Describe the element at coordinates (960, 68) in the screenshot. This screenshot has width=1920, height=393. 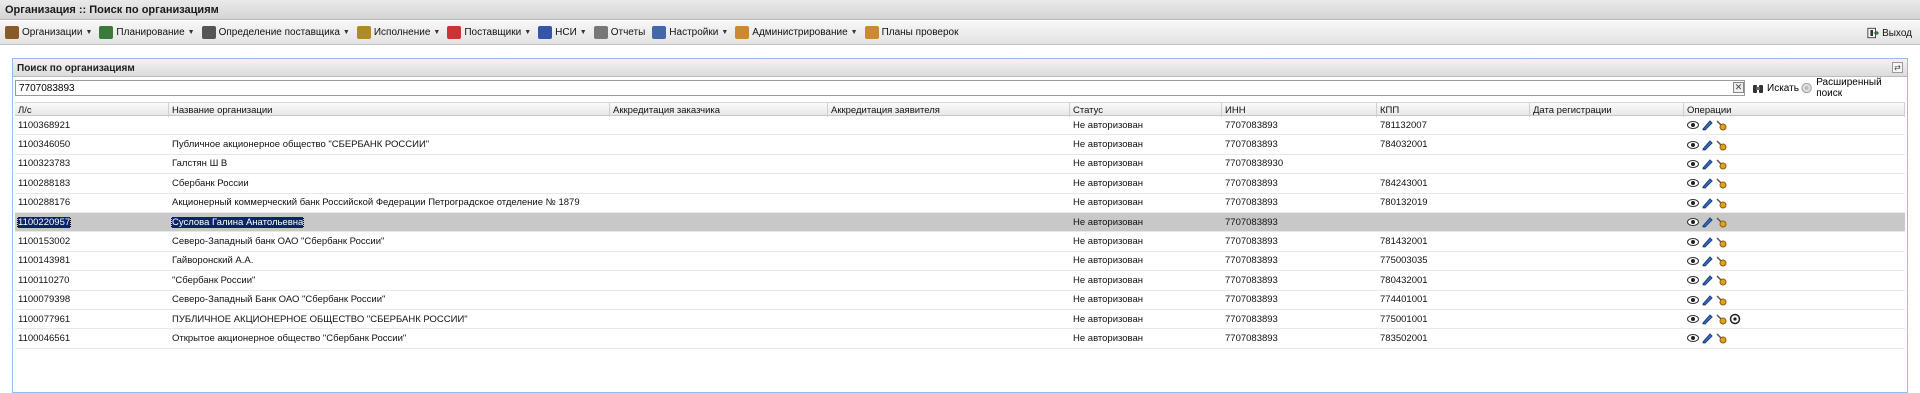
I see `panel-header: Поиск по организациям ⇄` at that location.